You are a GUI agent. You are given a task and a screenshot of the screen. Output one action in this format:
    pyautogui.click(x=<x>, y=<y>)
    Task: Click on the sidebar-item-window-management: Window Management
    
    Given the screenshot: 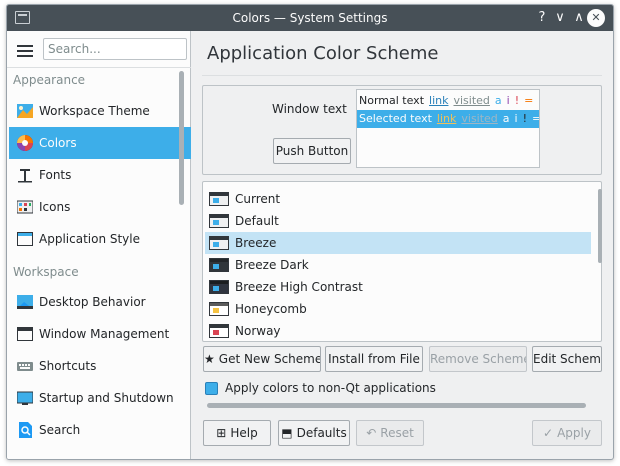 What is the action you would take?
    pyautogui.click(x=100, y=334)
    